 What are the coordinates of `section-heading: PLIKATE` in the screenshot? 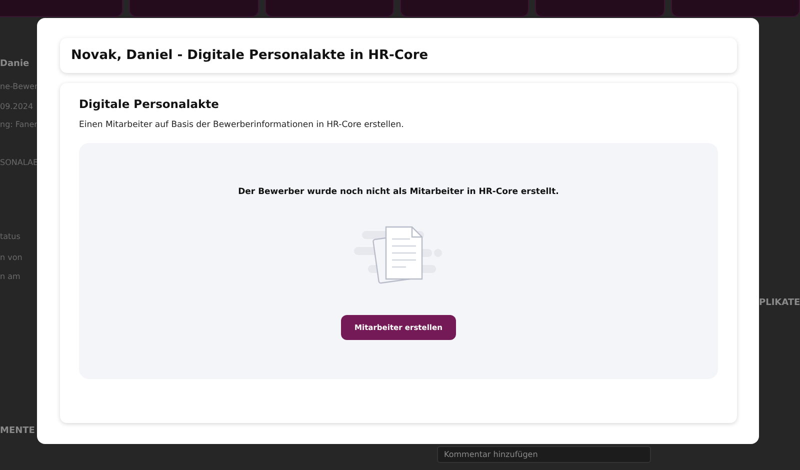 It's located at (779, 303).